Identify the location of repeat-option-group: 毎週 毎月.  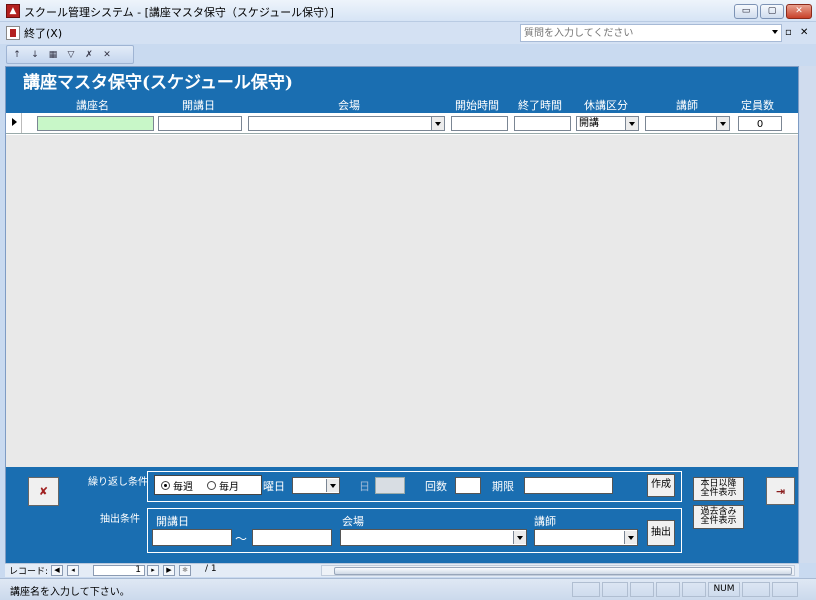
(208, 485).